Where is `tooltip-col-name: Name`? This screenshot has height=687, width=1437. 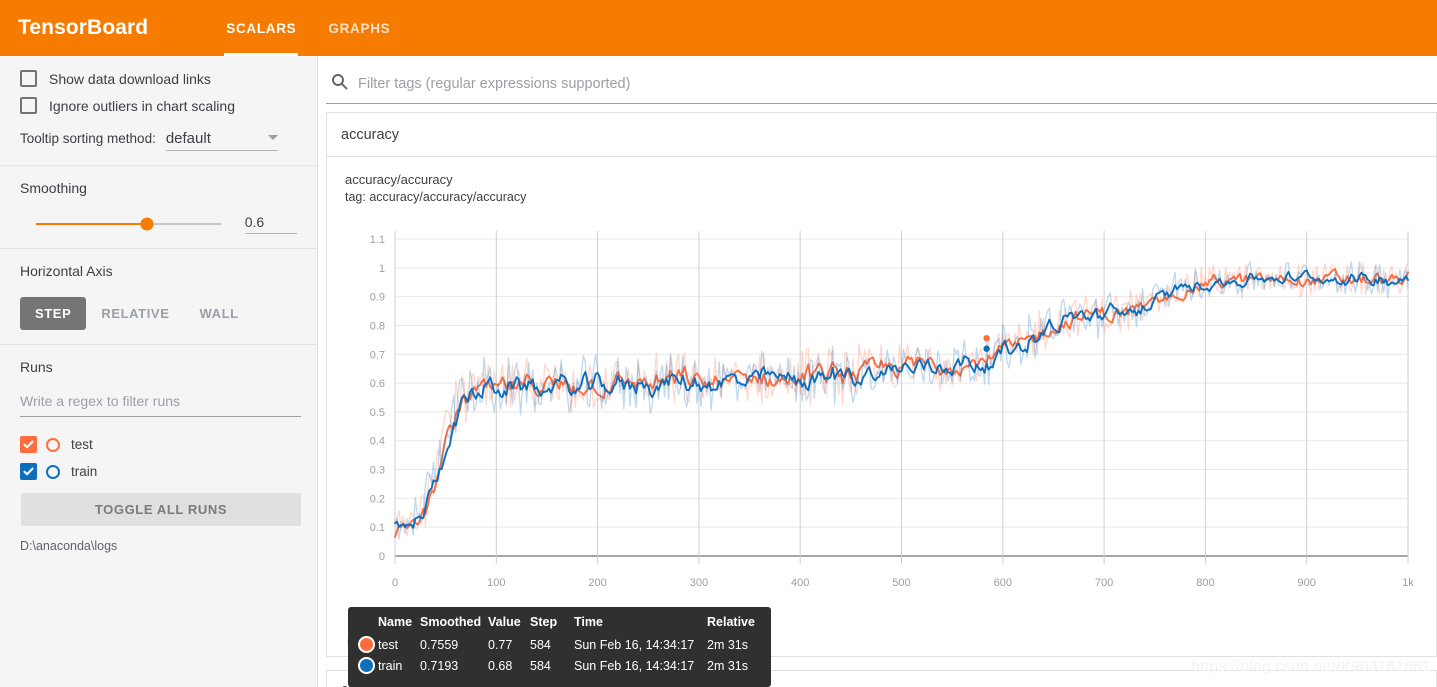 tooltip-col-name: Name is located at coordinates (395, 622).